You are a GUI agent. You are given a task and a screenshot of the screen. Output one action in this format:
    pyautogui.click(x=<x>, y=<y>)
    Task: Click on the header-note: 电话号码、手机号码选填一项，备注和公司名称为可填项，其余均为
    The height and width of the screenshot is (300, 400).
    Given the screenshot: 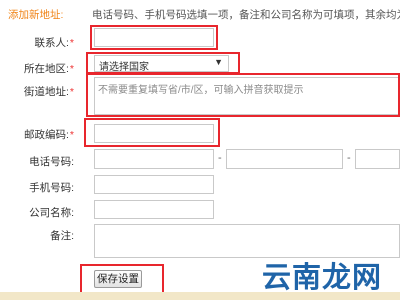 What is the action you would take?
    pyautogui.click(x=246, y=15)
    